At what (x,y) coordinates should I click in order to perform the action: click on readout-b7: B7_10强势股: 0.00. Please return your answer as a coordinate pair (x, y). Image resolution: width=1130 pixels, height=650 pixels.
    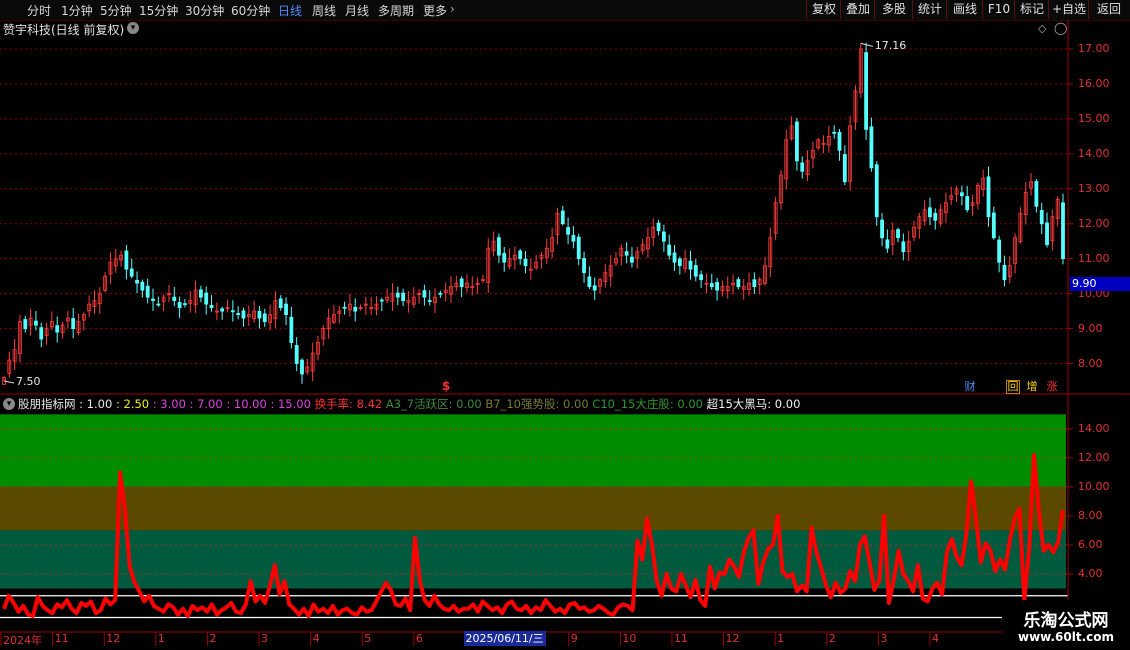
    Looking at the image, I should click on (537, 404).